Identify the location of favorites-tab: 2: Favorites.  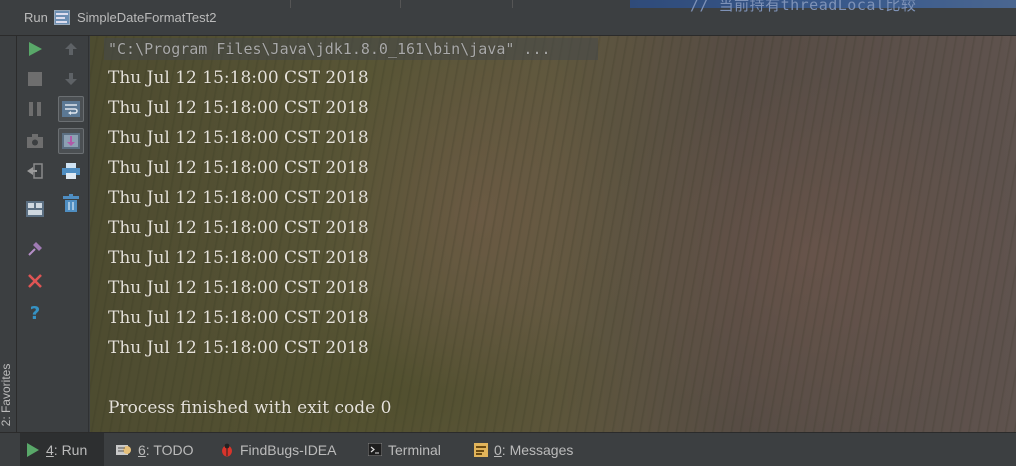
(6, 395).